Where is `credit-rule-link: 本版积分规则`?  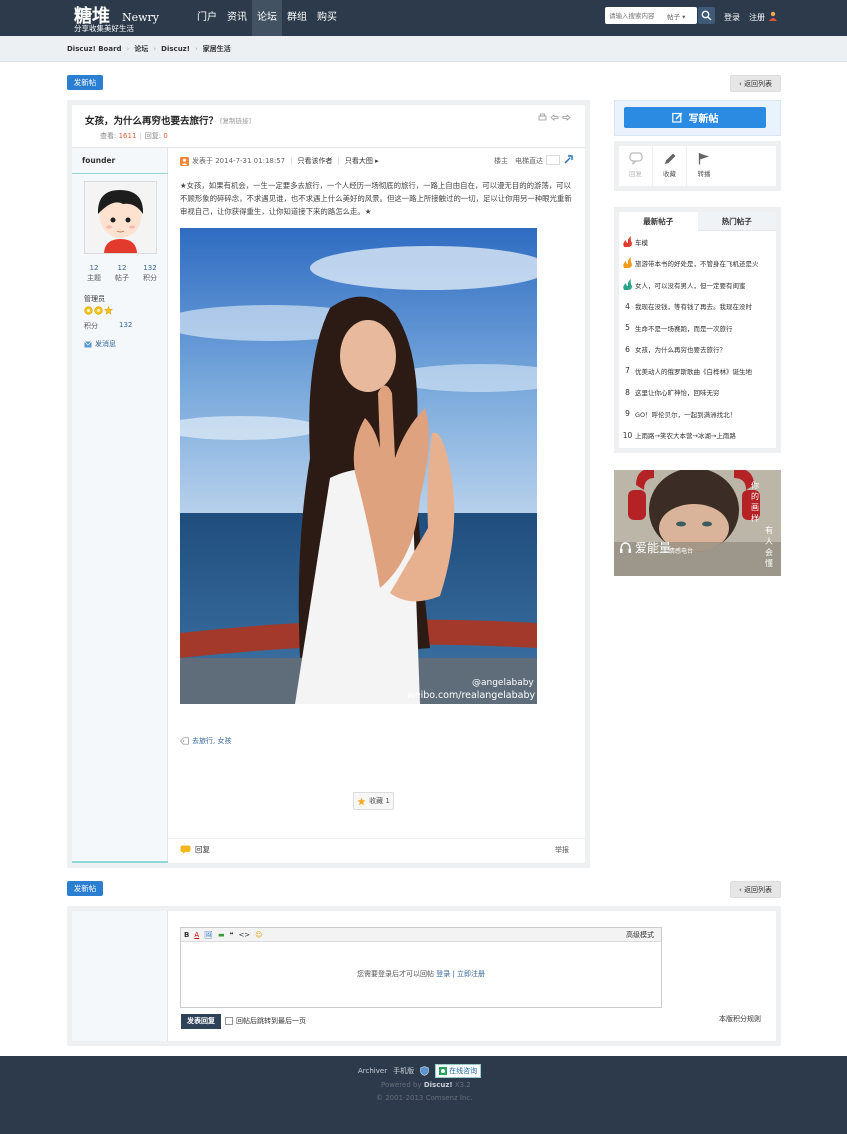 credit-rule-link: 本版积分规则 is located at coordinates (740, 1019).